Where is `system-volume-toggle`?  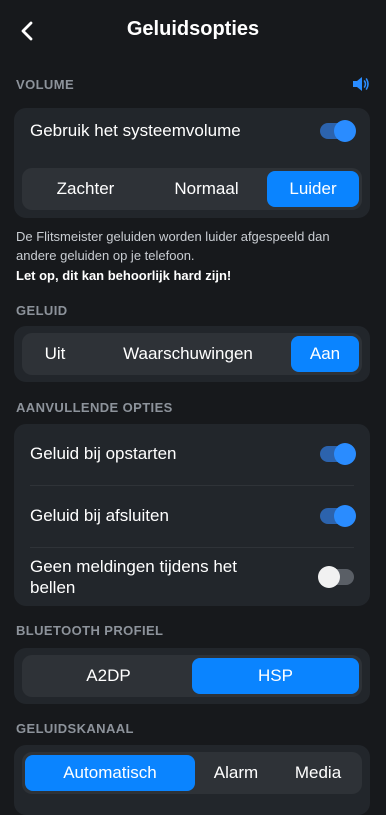 system-volume-toggle is located at coordinates (338, 131).